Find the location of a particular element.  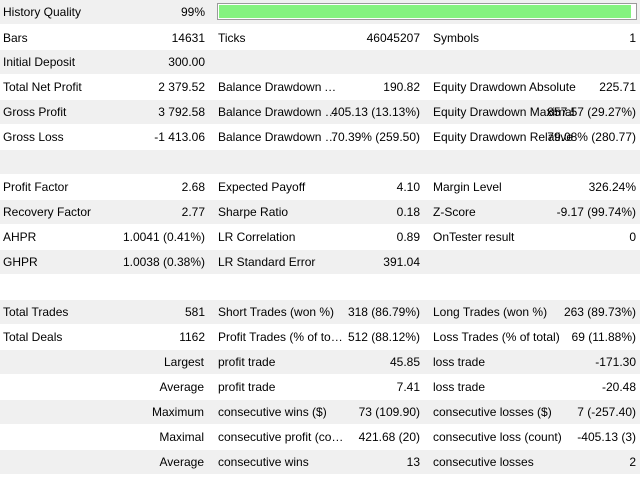

largest-profit-trade-label: profit trade is located at coordinates (247, 362).